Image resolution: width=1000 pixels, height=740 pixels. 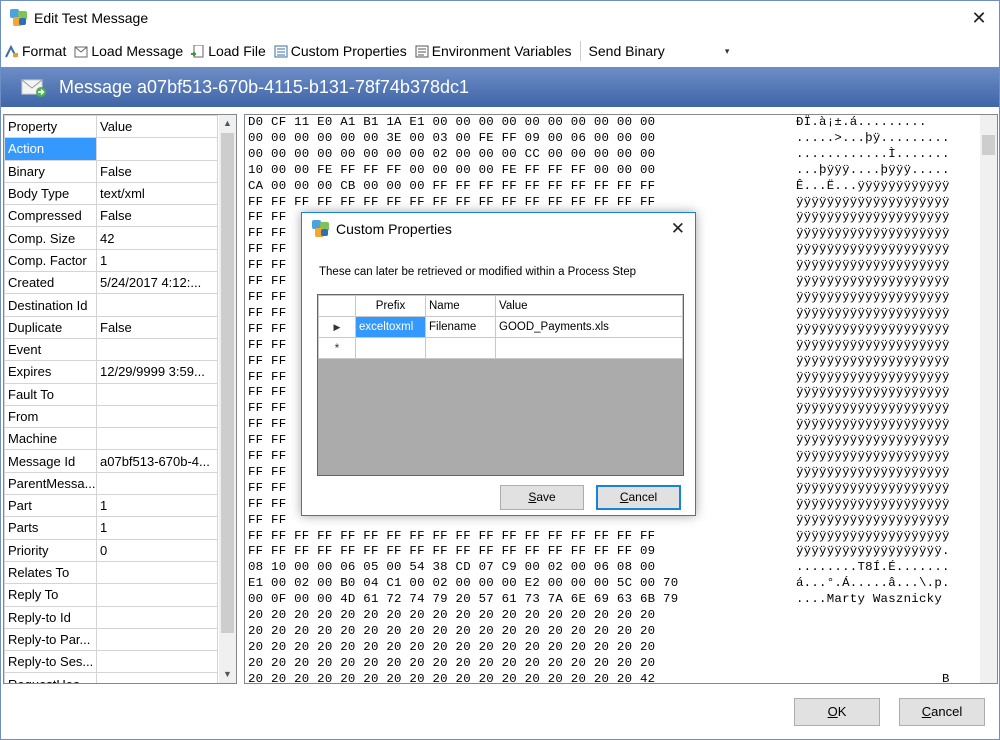 I want to click on prefix-cell, so click(x=390, y=348).